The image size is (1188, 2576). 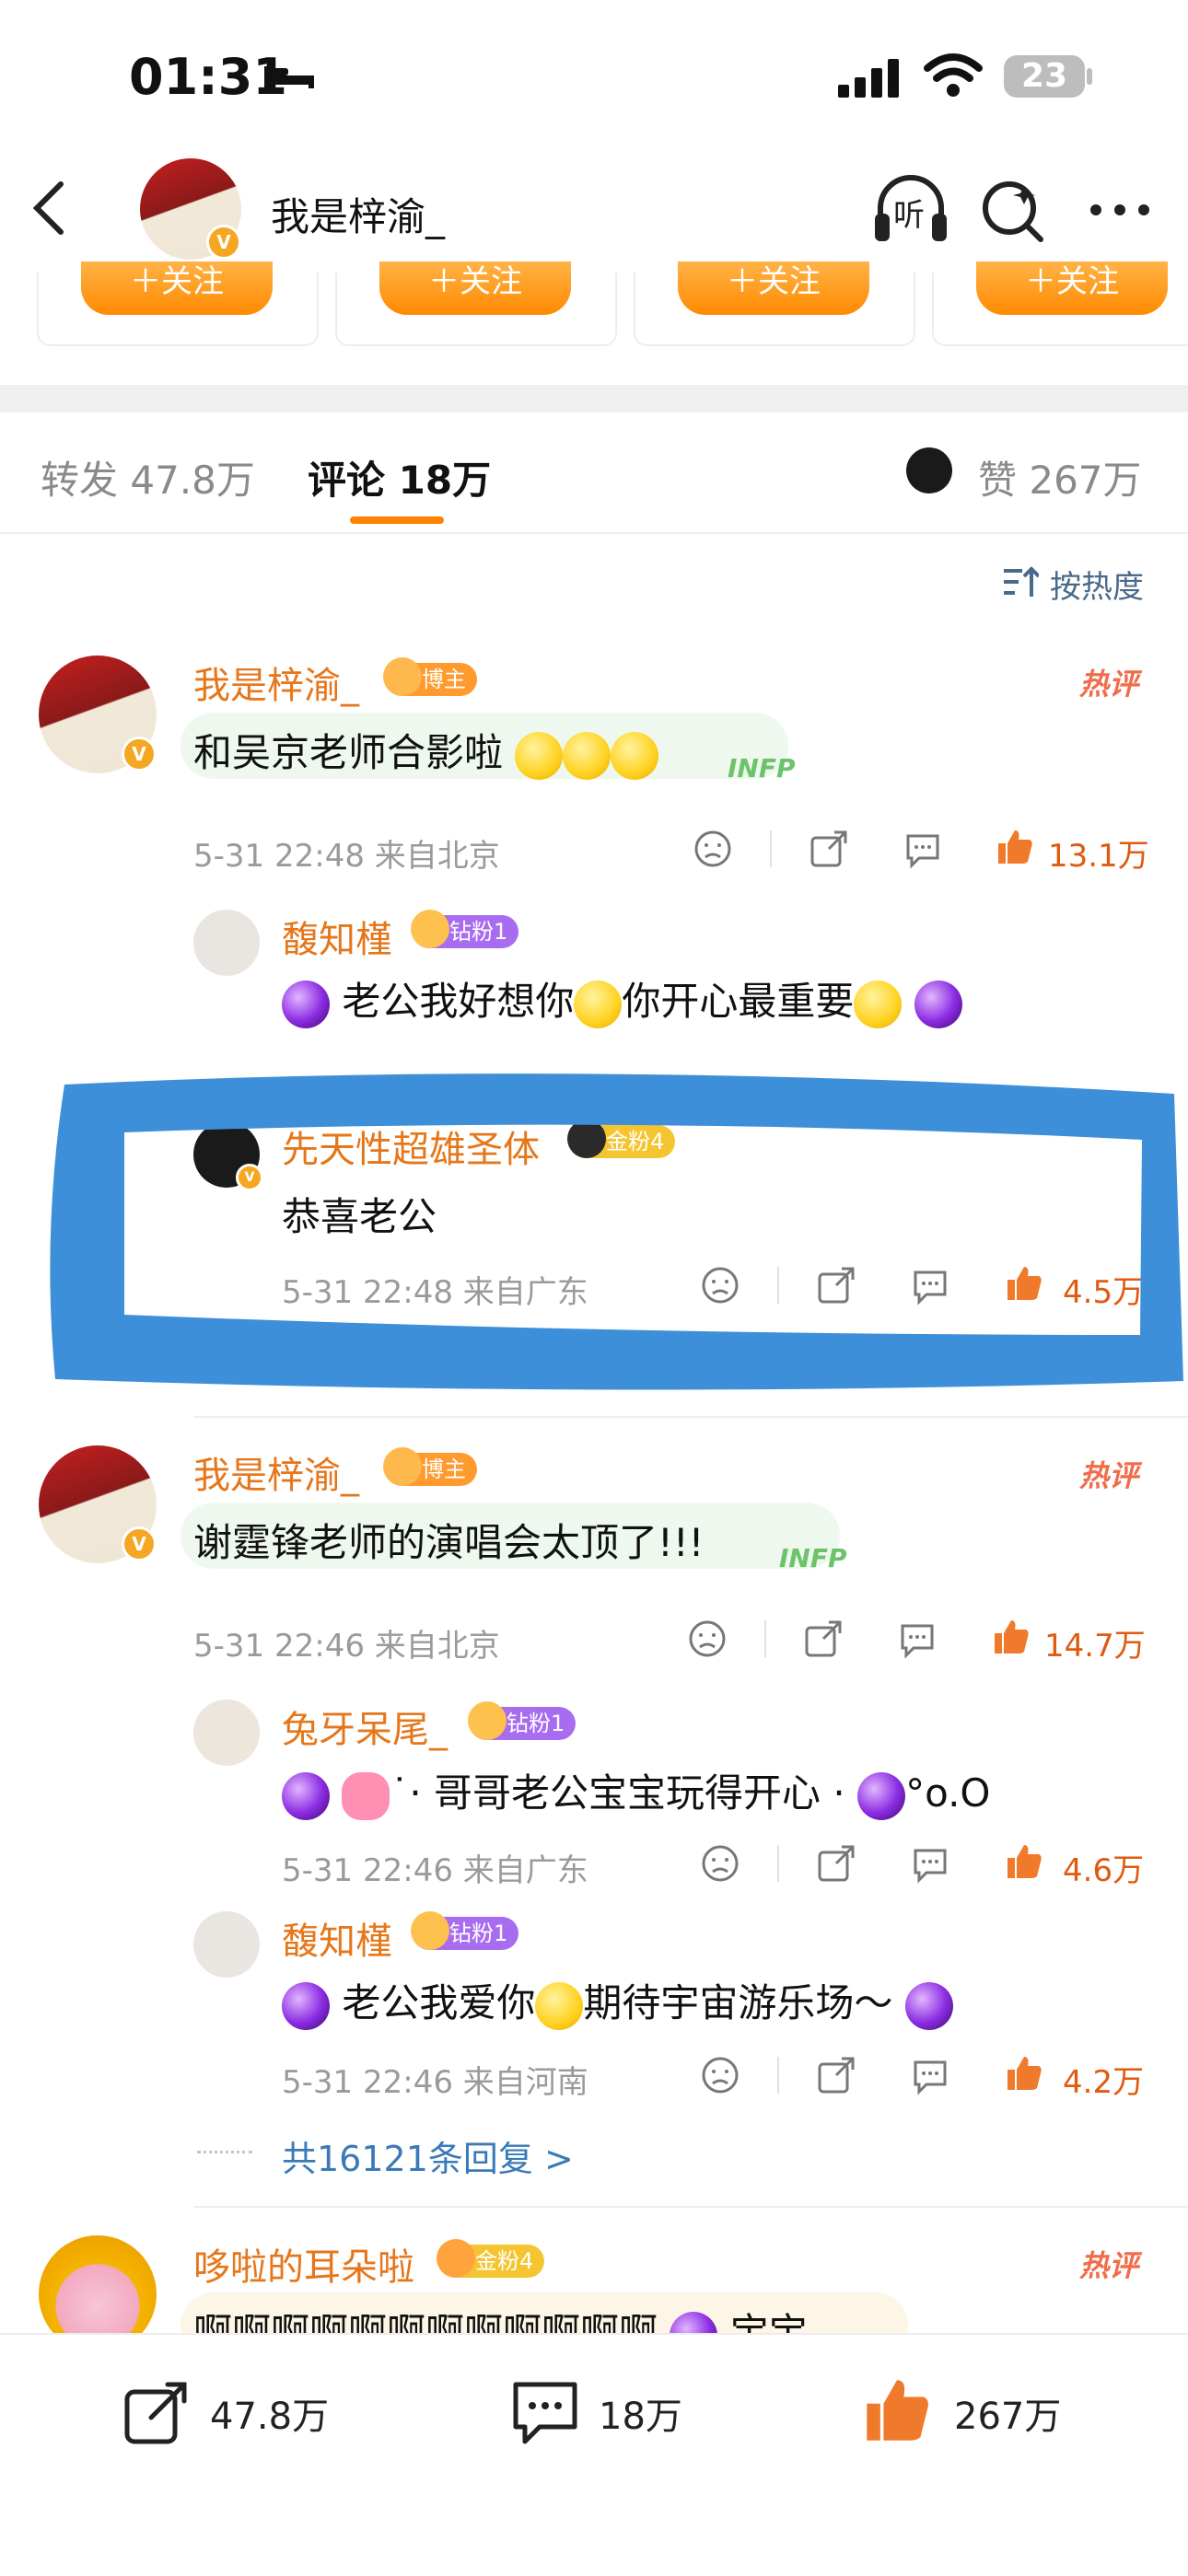 What do you see at coordinates (594, 533) in the screenshot?
I see `tabs-divider` at bounding box center [594, 533].